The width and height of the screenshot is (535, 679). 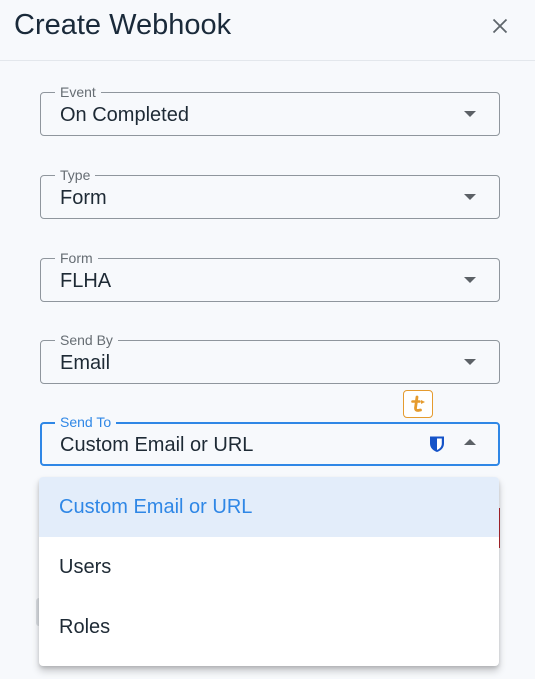 I want to click on send-by-select: Send By Email, so click(x=270, y=358).